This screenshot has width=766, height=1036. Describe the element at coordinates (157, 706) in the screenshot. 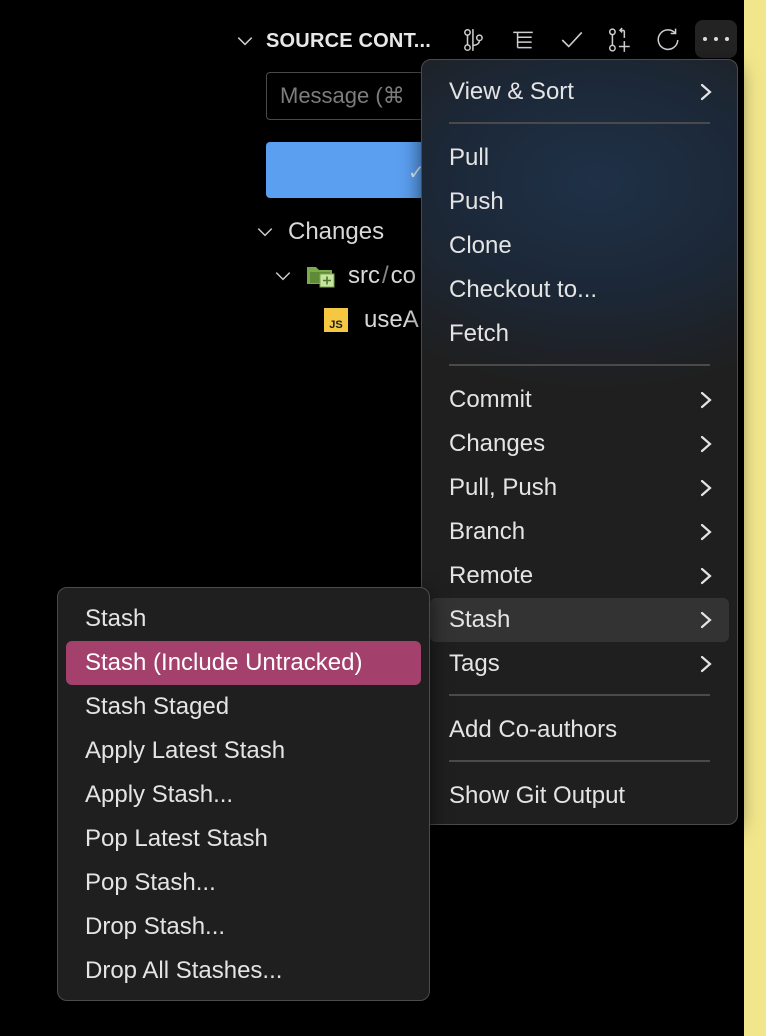

I see `menu-item-label: Stash Staged` at that location.